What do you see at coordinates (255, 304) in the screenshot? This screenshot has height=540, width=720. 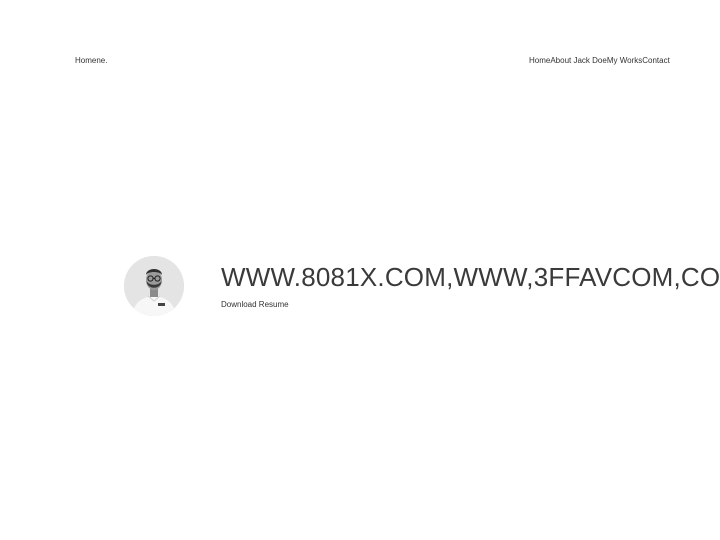 I see `download-resume-link: Download Resume` at bounding box center [255, 304].